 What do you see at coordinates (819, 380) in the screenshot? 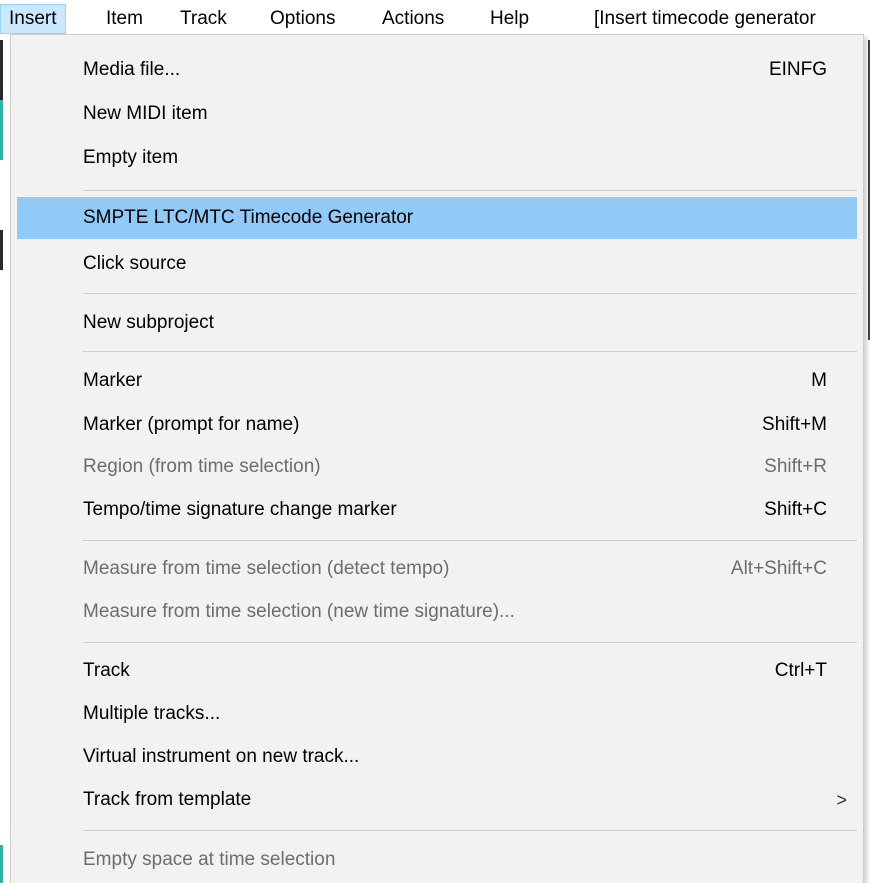
I see `menu-item-shortcut: M` at bounding box center [819, 380].